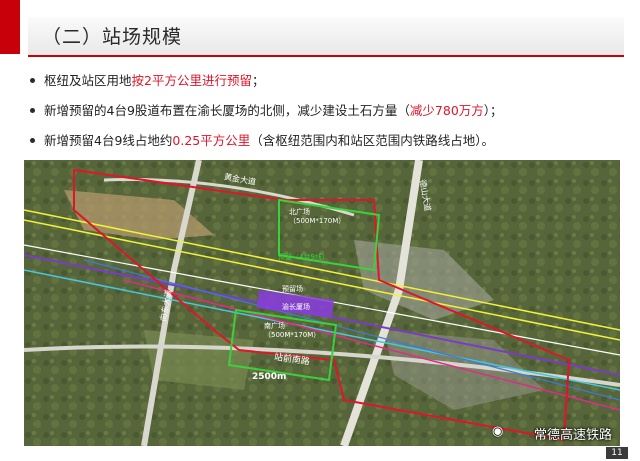  Describe the element at coordinates (269, 377) in the screenshot. I see `distance-label: 2500m` at that location.